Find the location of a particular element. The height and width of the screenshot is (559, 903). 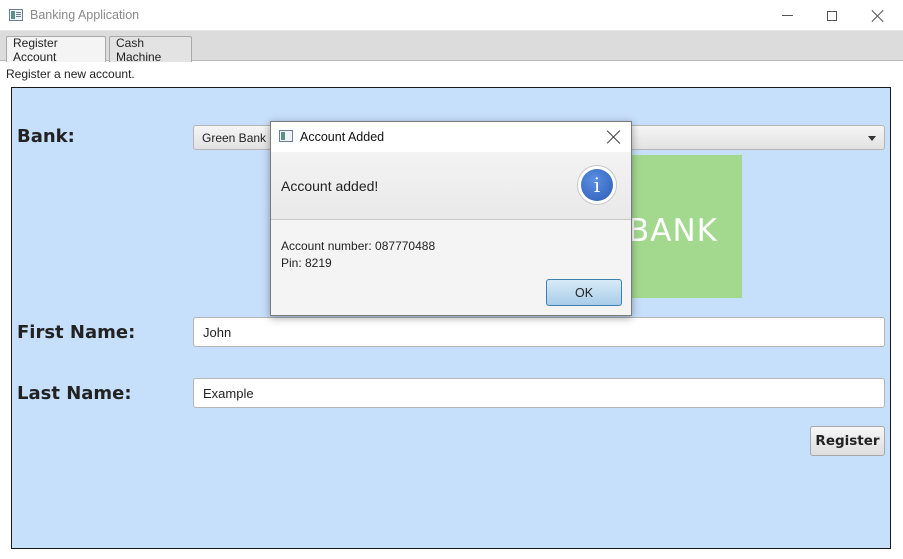

tab-strip: Register Account Cash Machine is located at coordinates (451, 47).